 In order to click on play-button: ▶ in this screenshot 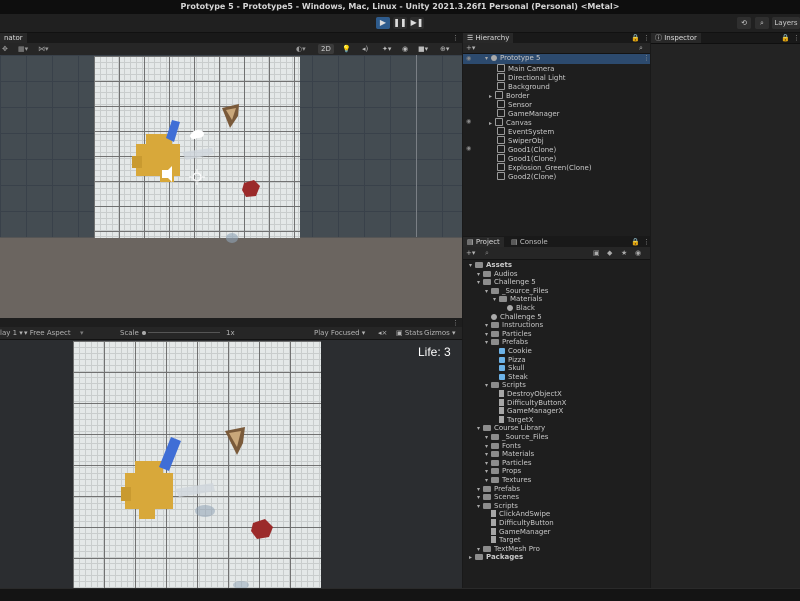, I will do `click(383, 23)`.